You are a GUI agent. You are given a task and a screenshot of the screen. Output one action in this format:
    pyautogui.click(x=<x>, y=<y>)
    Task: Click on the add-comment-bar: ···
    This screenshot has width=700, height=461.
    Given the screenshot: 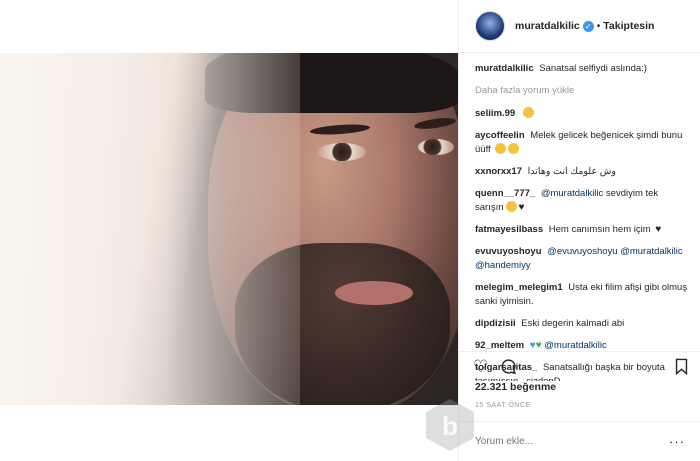 What is the action you would take?
    pyautogui.click(x=579, y=441)
    